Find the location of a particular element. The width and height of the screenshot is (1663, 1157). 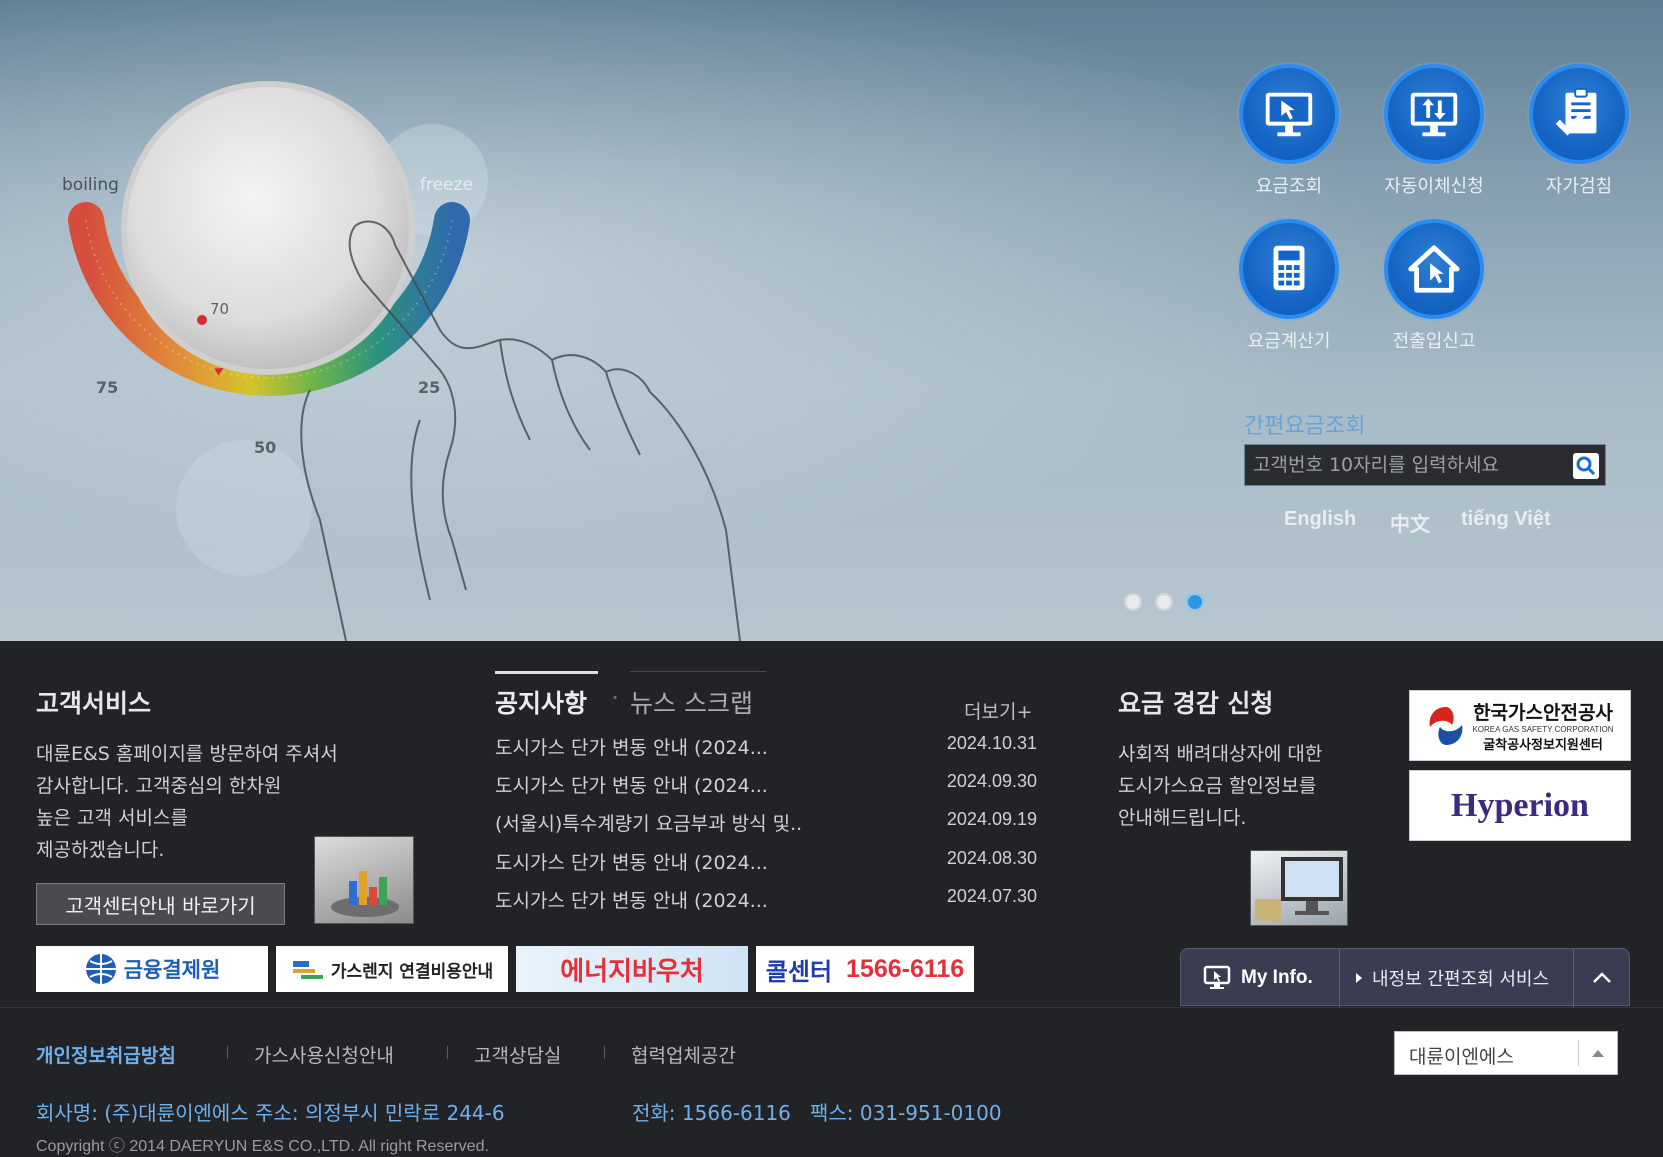

globe-icon is located at coordinates (100, 969).